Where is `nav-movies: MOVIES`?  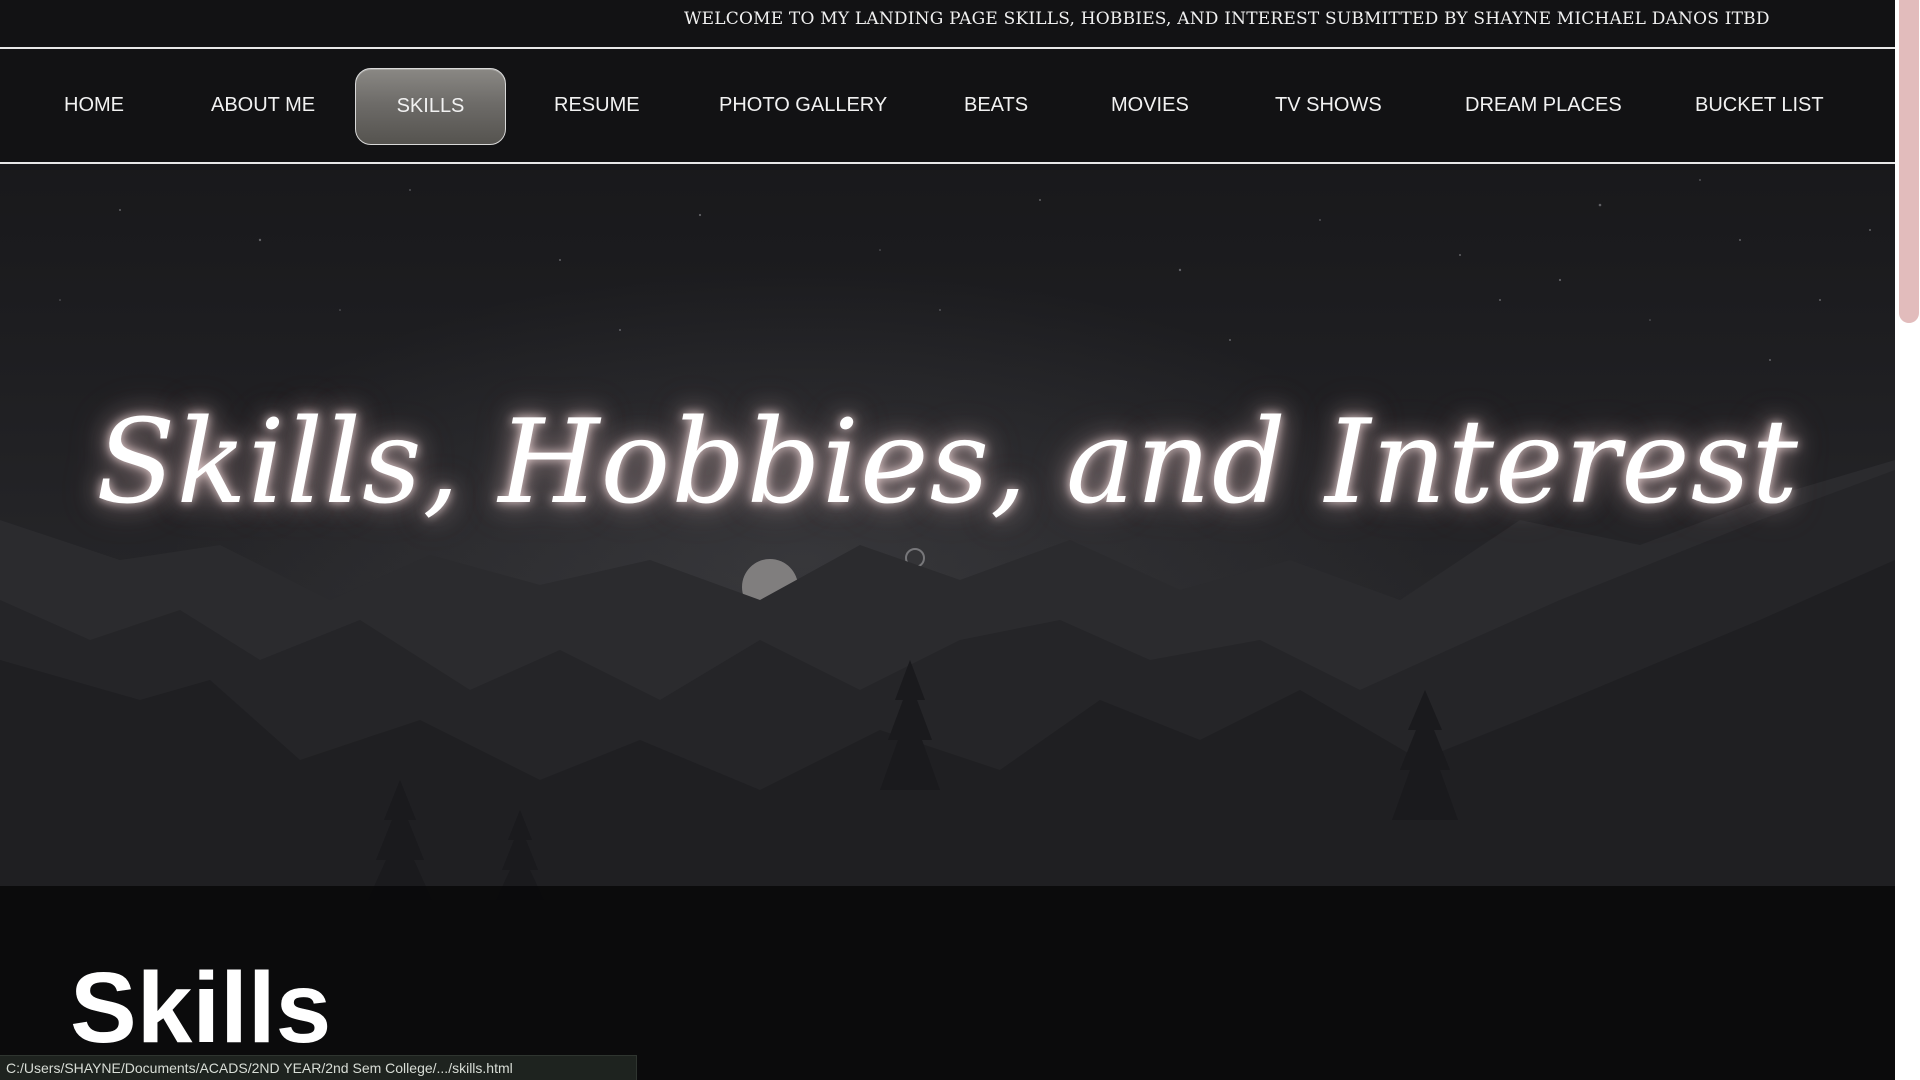
nav-movies: MOVIES is located at coordinates (1150, 105).